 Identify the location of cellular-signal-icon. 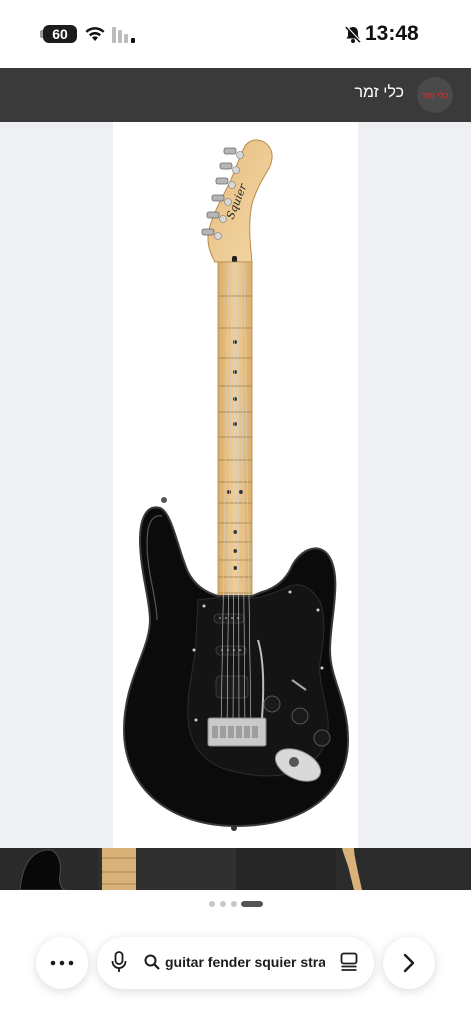
(123, 35).